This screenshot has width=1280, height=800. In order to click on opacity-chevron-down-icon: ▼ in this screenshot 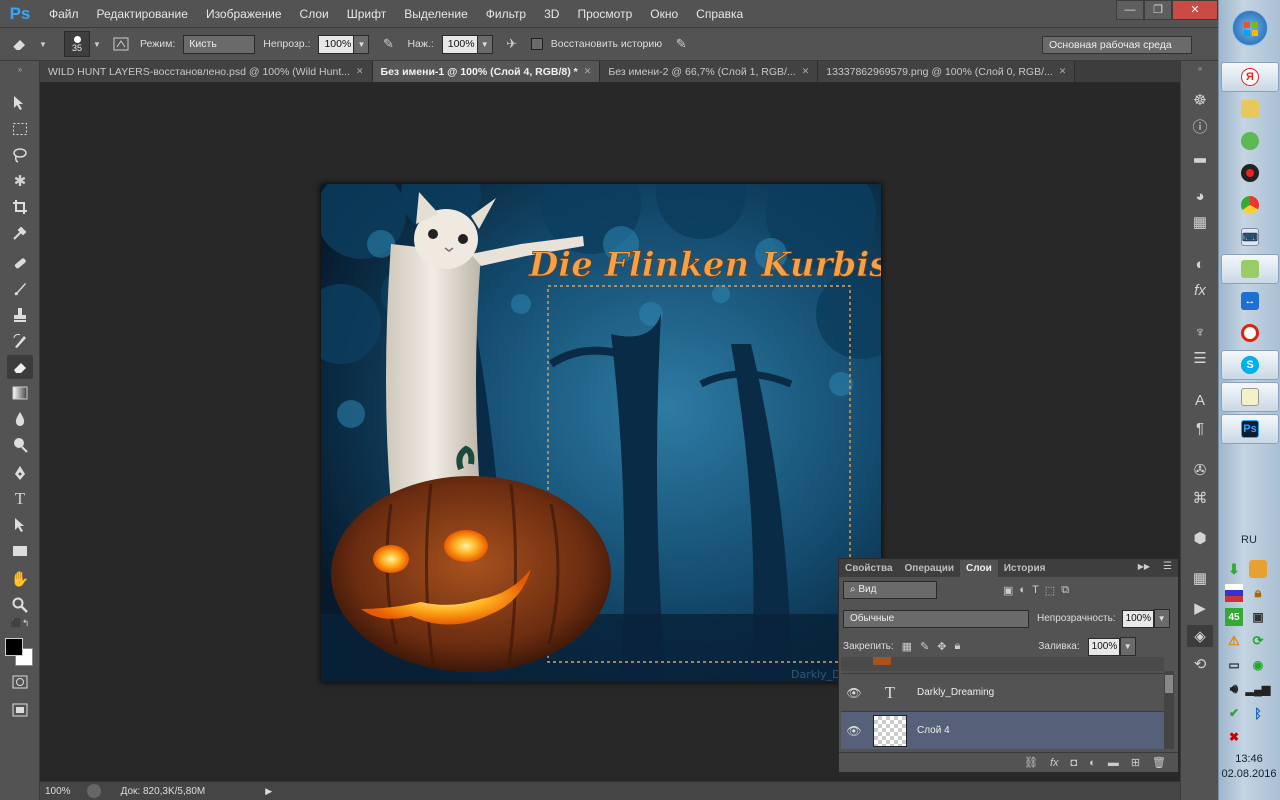, I will do `click(361, 44)`.